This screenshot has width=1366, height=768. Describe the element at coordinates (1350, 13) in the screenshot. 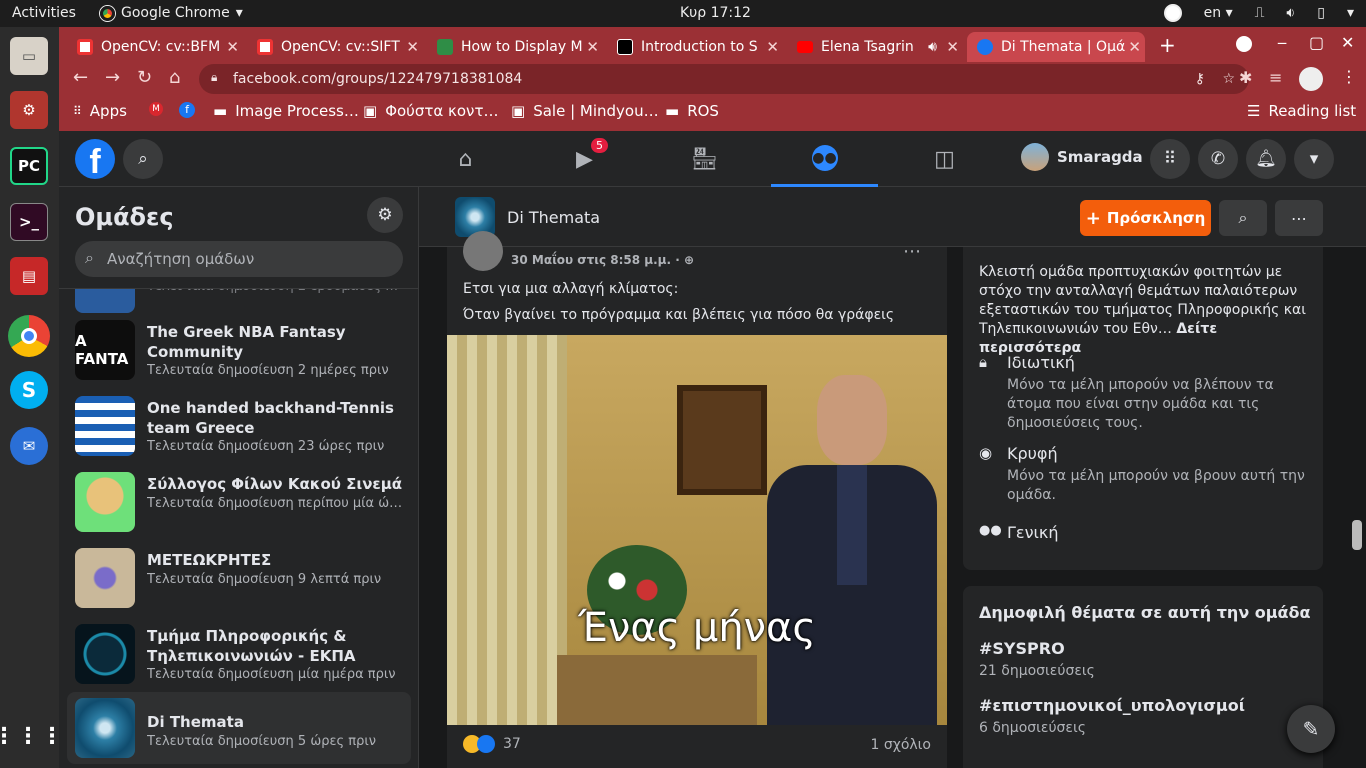

I see `power-menu-icon: ▾` at that location.